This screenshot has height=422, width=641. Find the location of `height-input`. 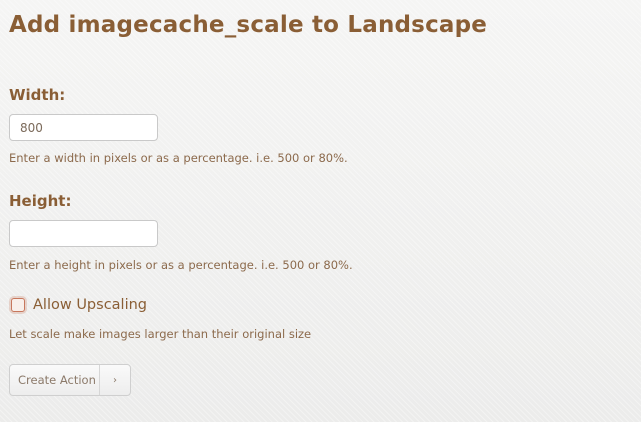

height-input is located at coordinates (83, 233).